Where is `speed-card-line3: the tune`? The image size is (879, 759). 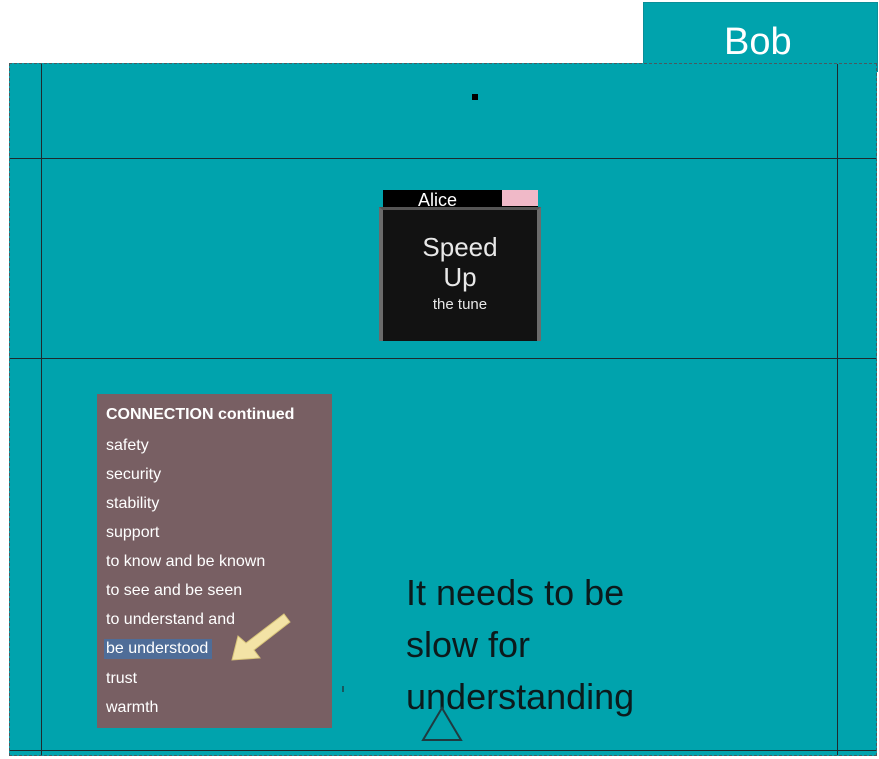 speed-card-line3: the tune is located at coordinates (460, 304).